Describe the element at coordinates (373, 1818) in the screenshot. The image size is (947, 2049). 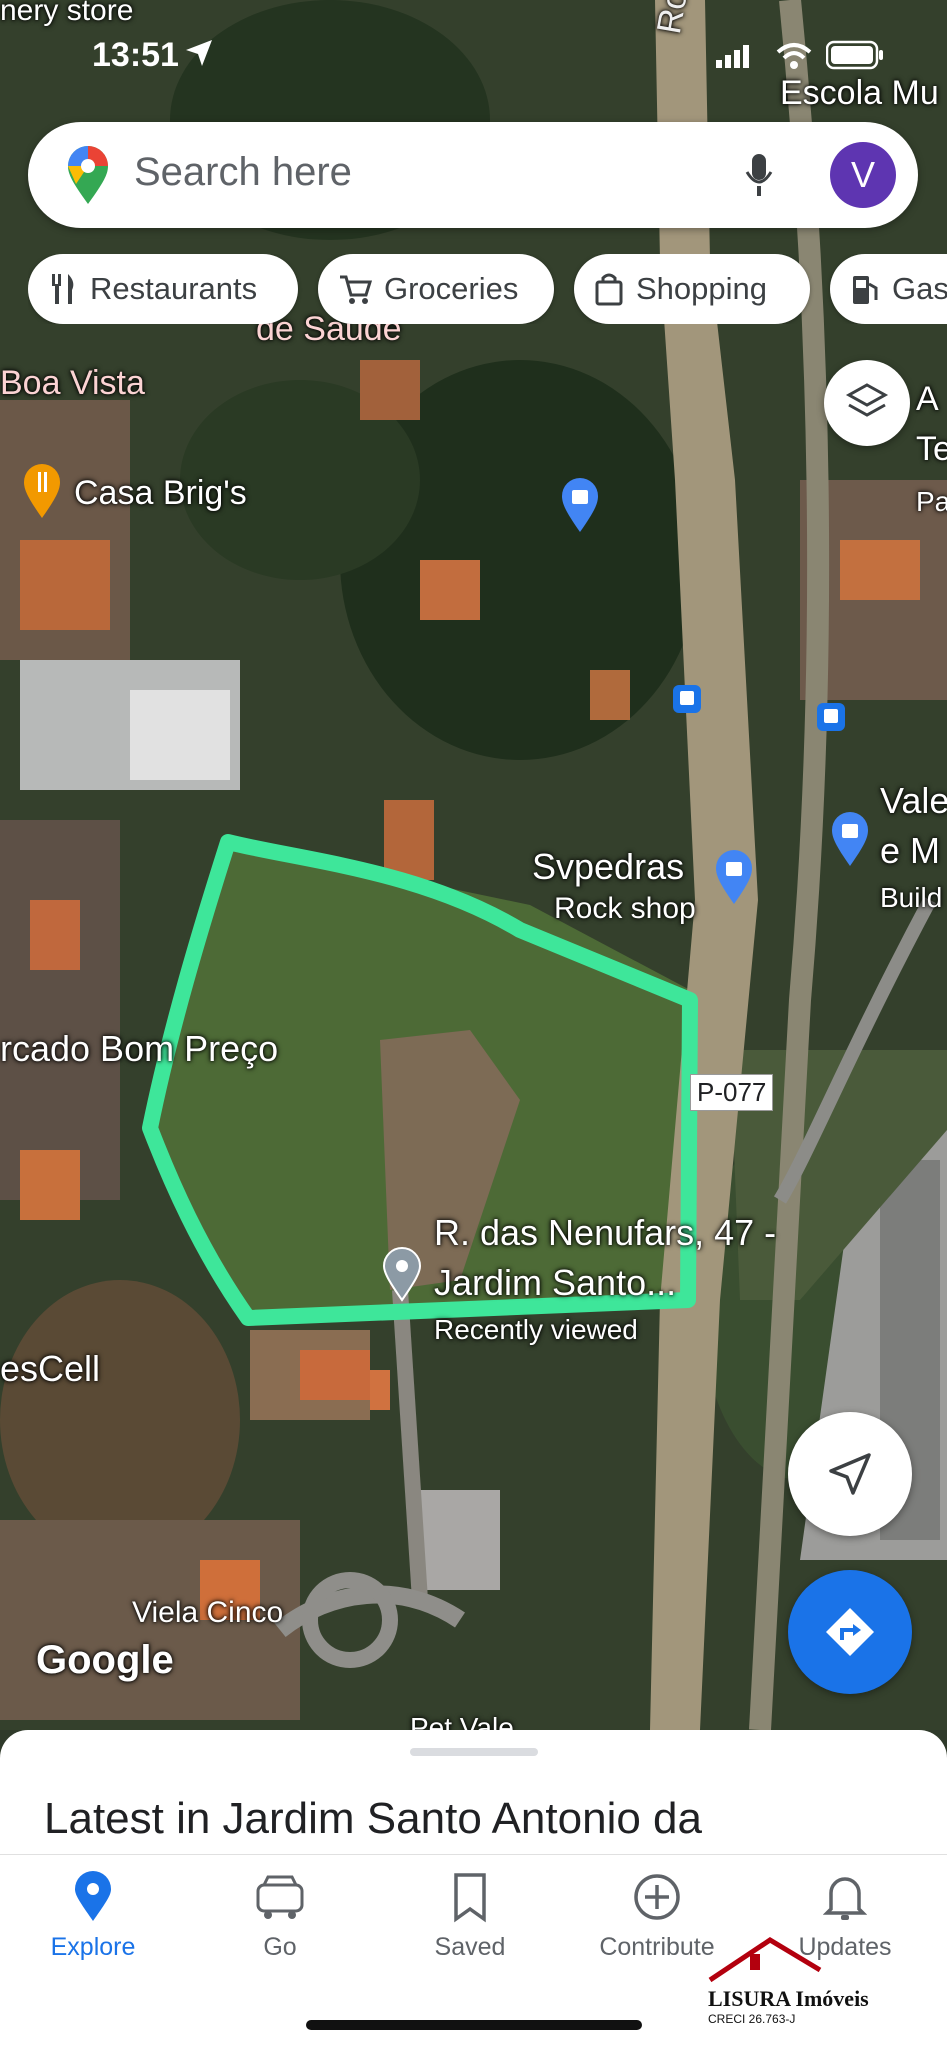
I see `sheet-title: Latest in Jardim Santo Antonio da` at that location.